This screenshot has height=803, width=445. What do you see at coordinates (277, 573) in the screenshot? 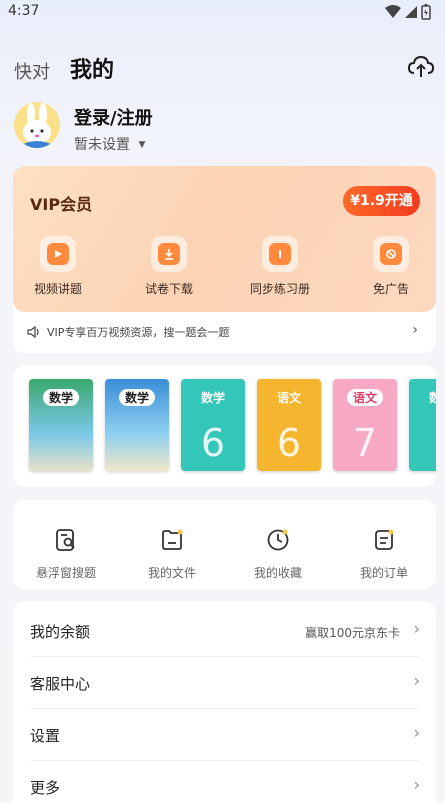
I see `tool-label: 我的收藏` at bounding box center [277, 573].